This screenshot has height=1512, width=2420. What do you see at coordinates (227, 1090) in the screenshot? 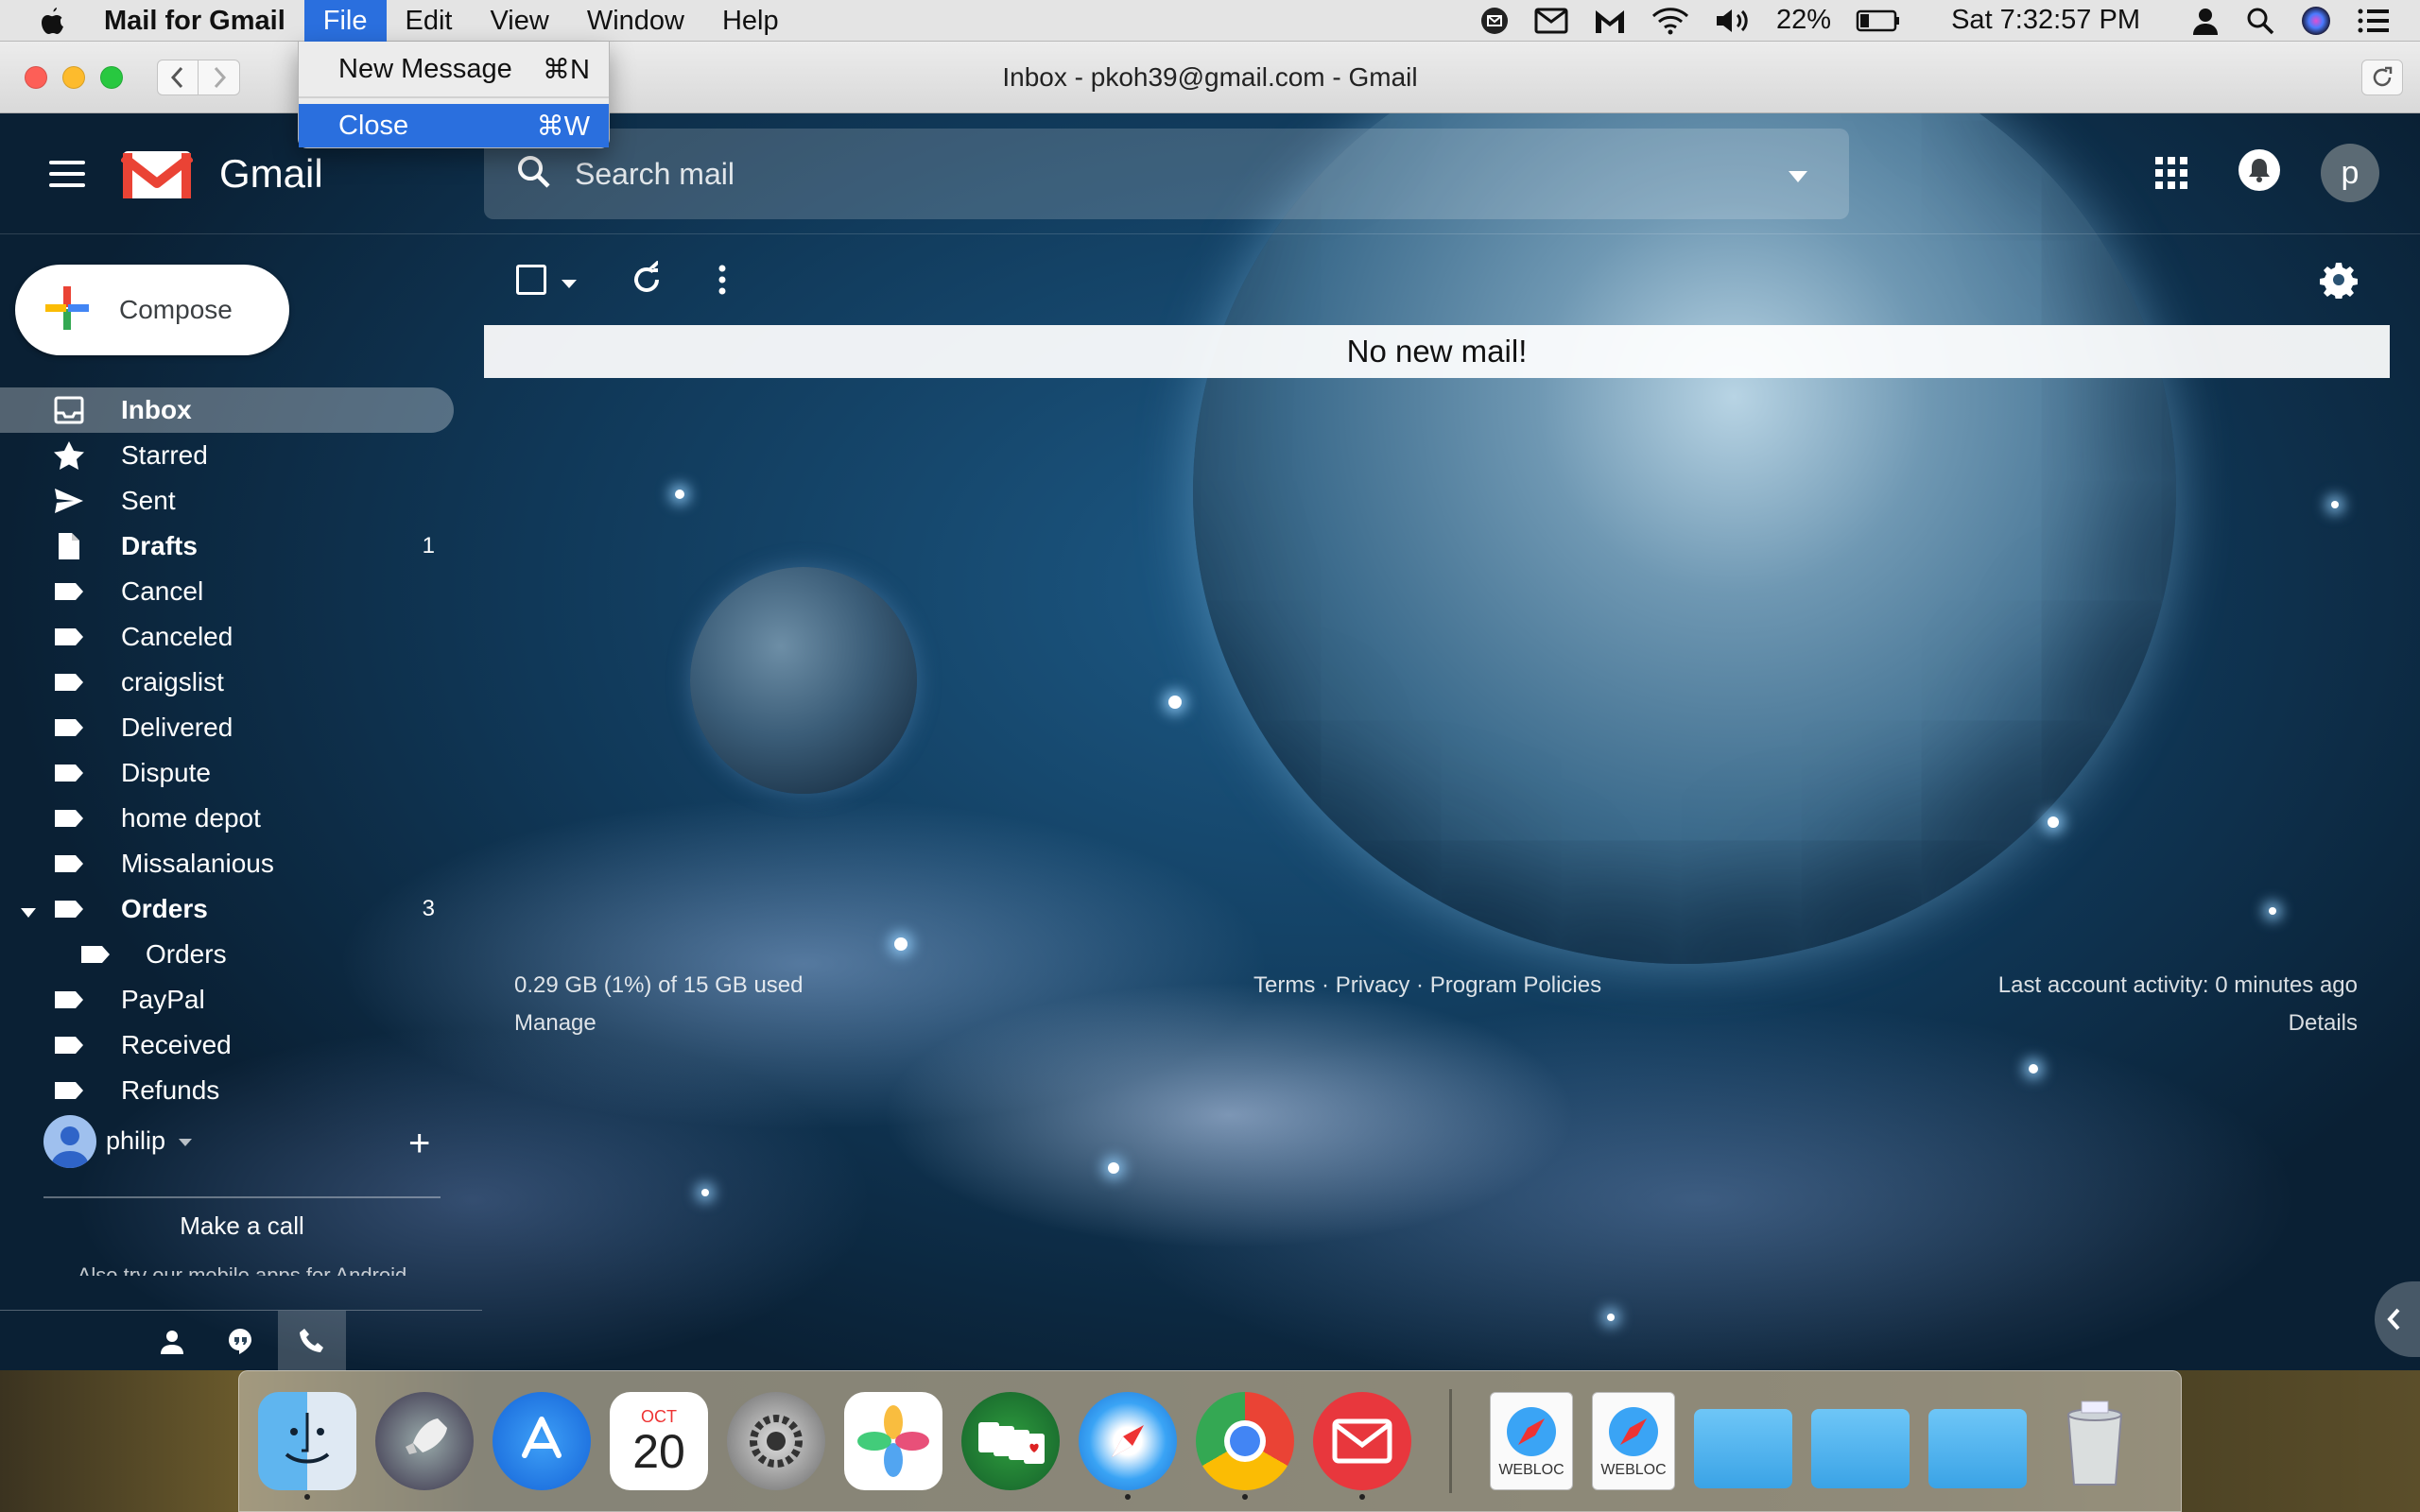
I see `sidebar-item-refunds: Refunds` at bounding box center [227, 1090].